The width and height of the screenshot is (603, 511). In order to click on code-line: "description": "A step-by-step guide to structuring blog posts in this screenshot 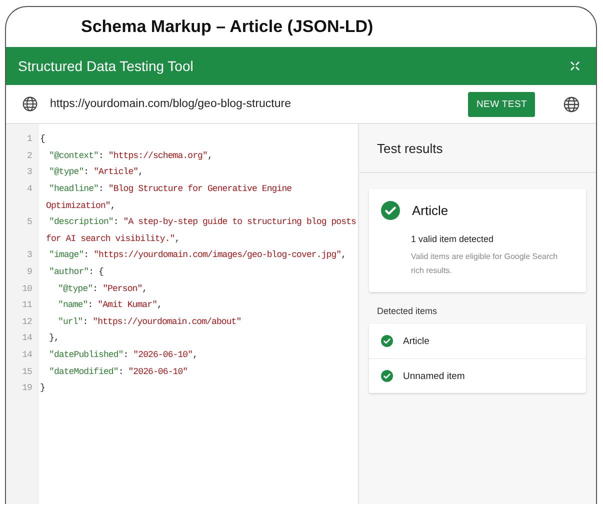, I will do `click(202, 222)`.